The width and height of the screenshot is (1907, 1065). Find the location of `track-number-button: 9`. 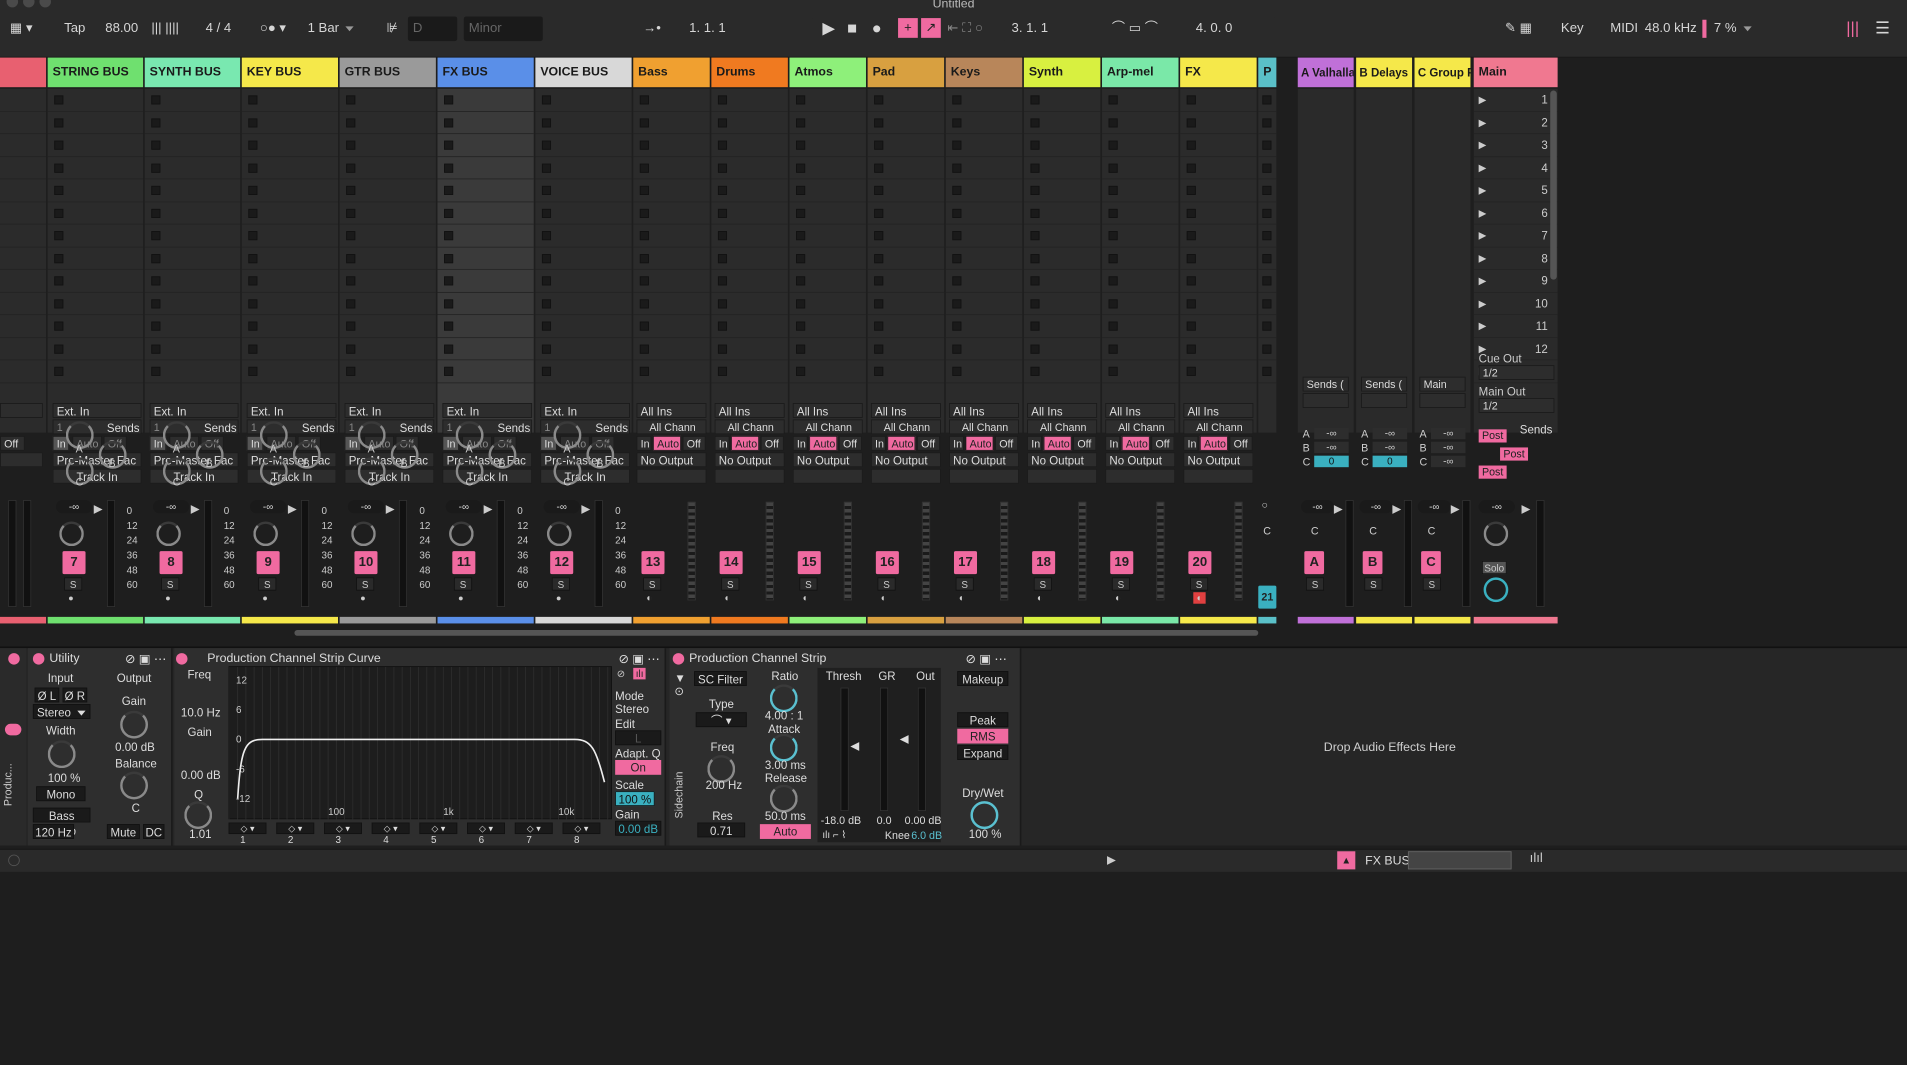

track-number-button: 9 is located at coordinates (268, 563).